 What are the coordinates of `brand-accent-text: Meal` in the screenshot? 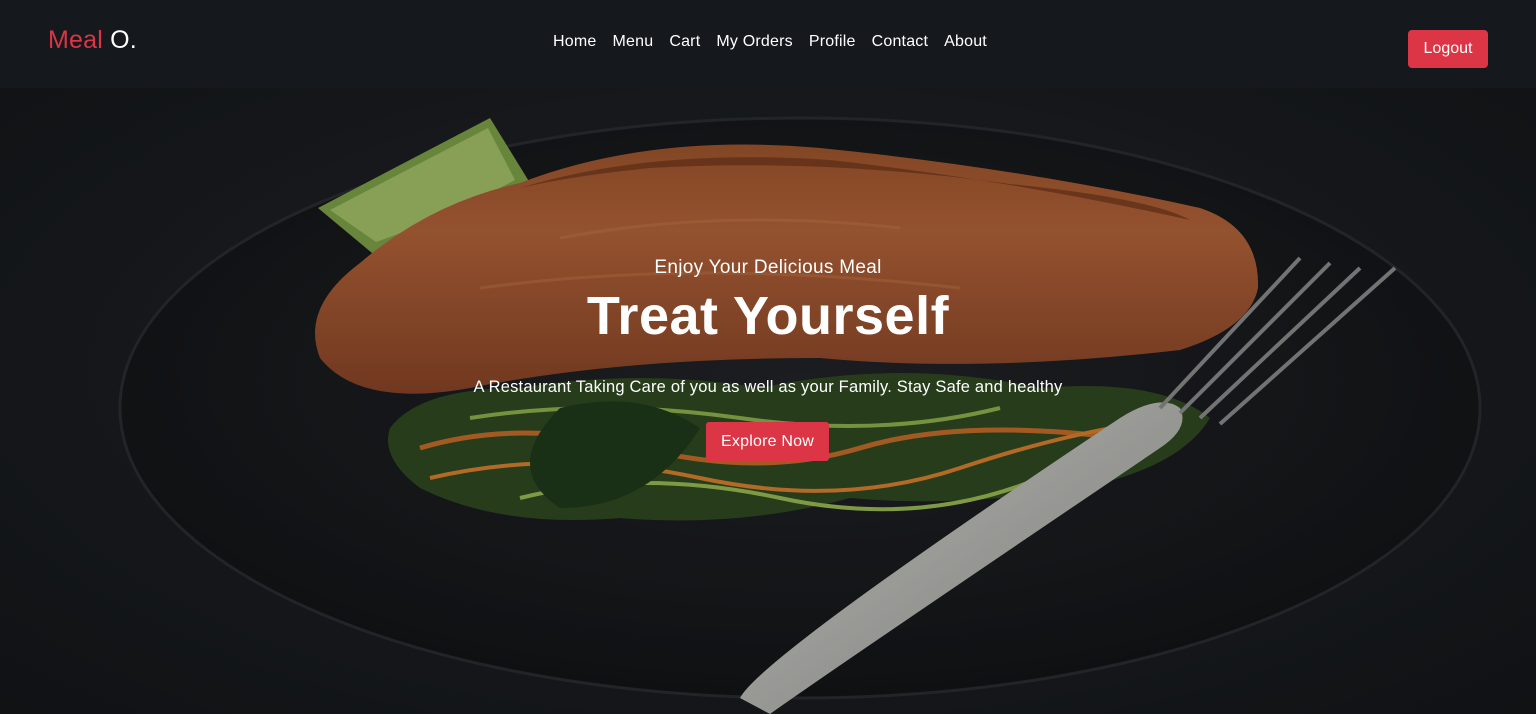 It's located at (75, 40).